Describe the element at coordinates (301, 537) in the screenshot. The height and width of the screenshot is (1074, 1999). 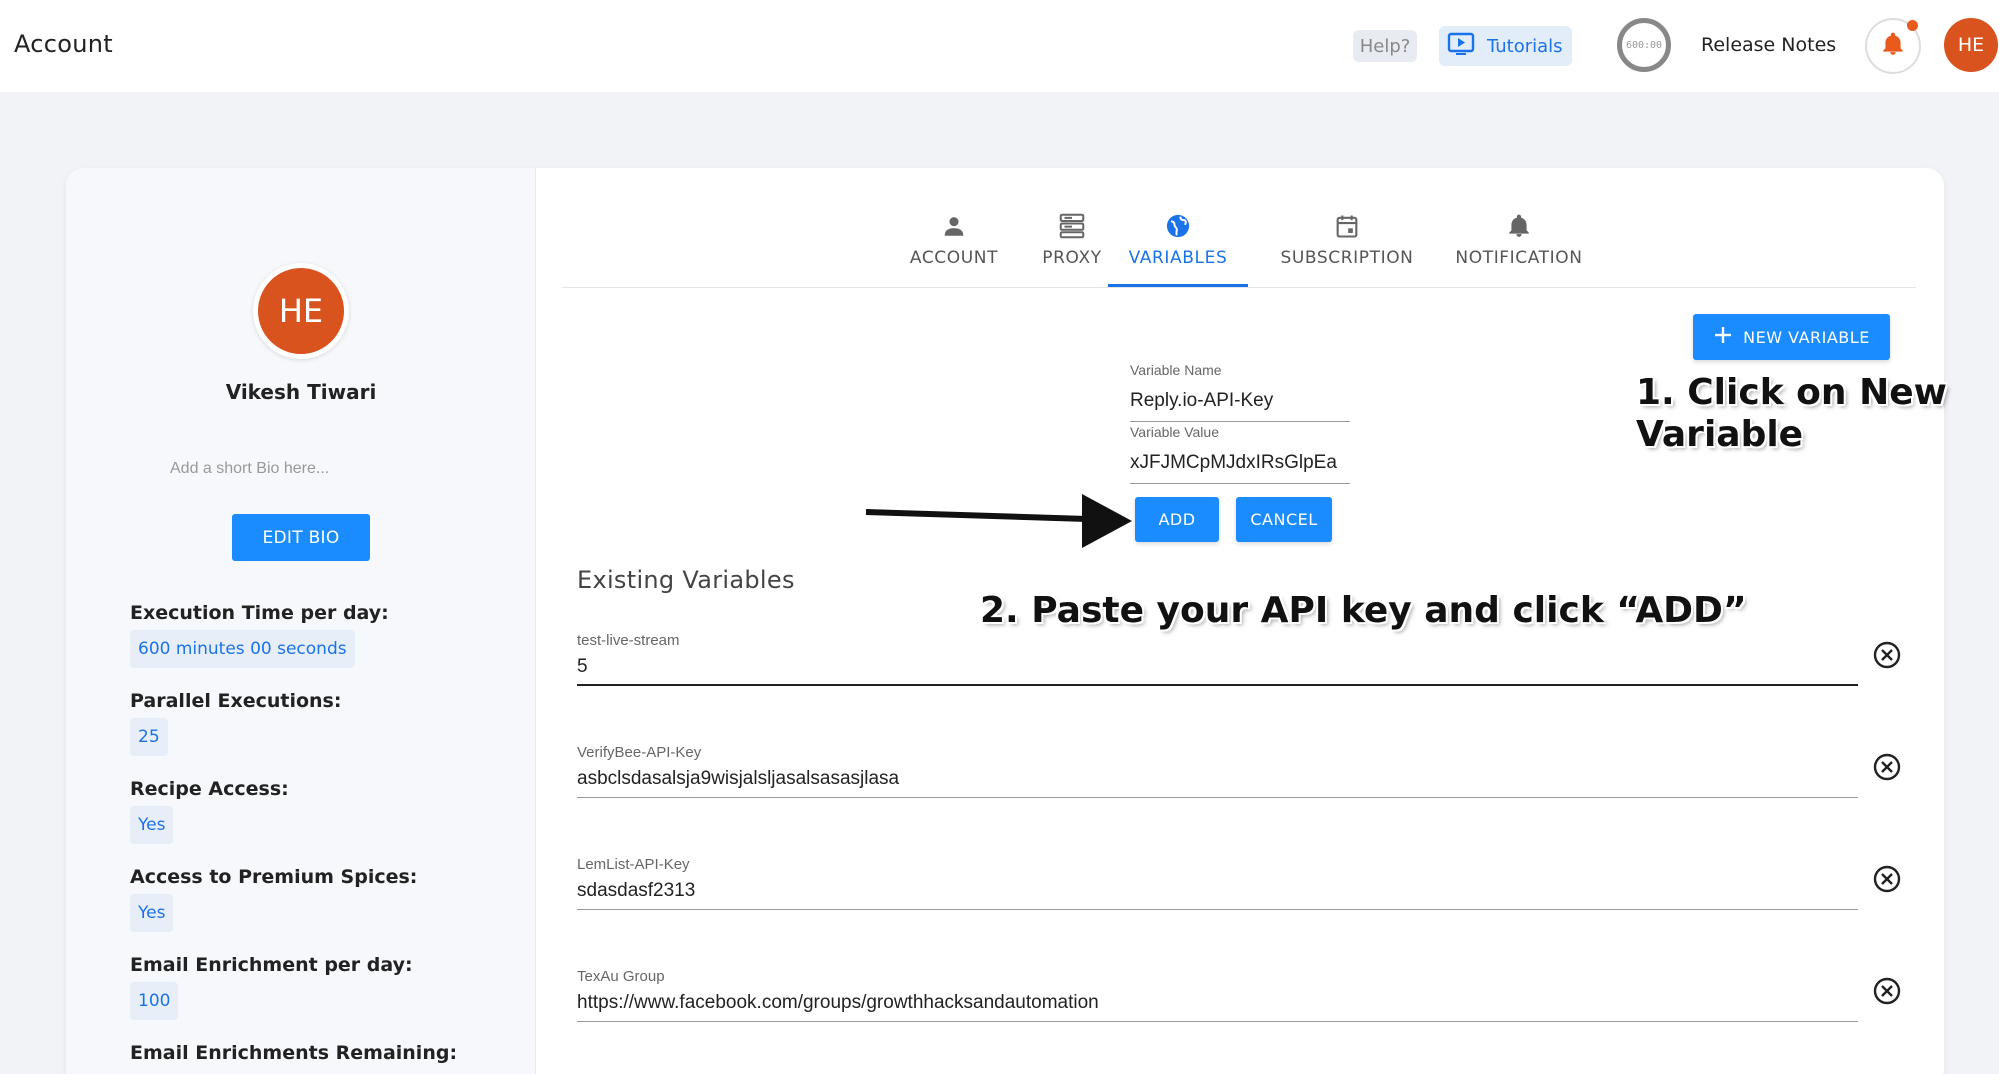
I see `edit-bio-button: EDIT BIO` at that location.